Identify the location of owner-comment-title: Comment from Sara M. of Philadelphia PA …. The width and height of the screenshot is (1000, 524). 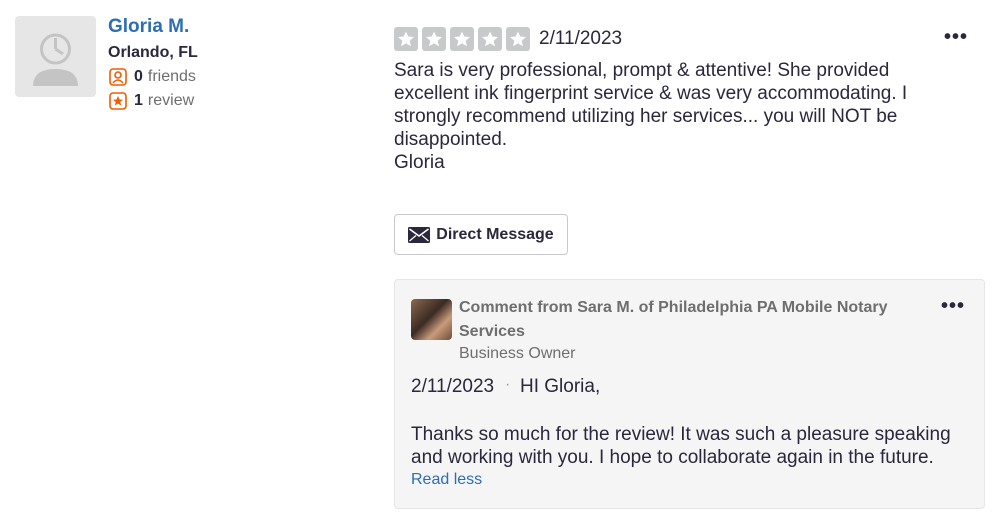
(673, 319).